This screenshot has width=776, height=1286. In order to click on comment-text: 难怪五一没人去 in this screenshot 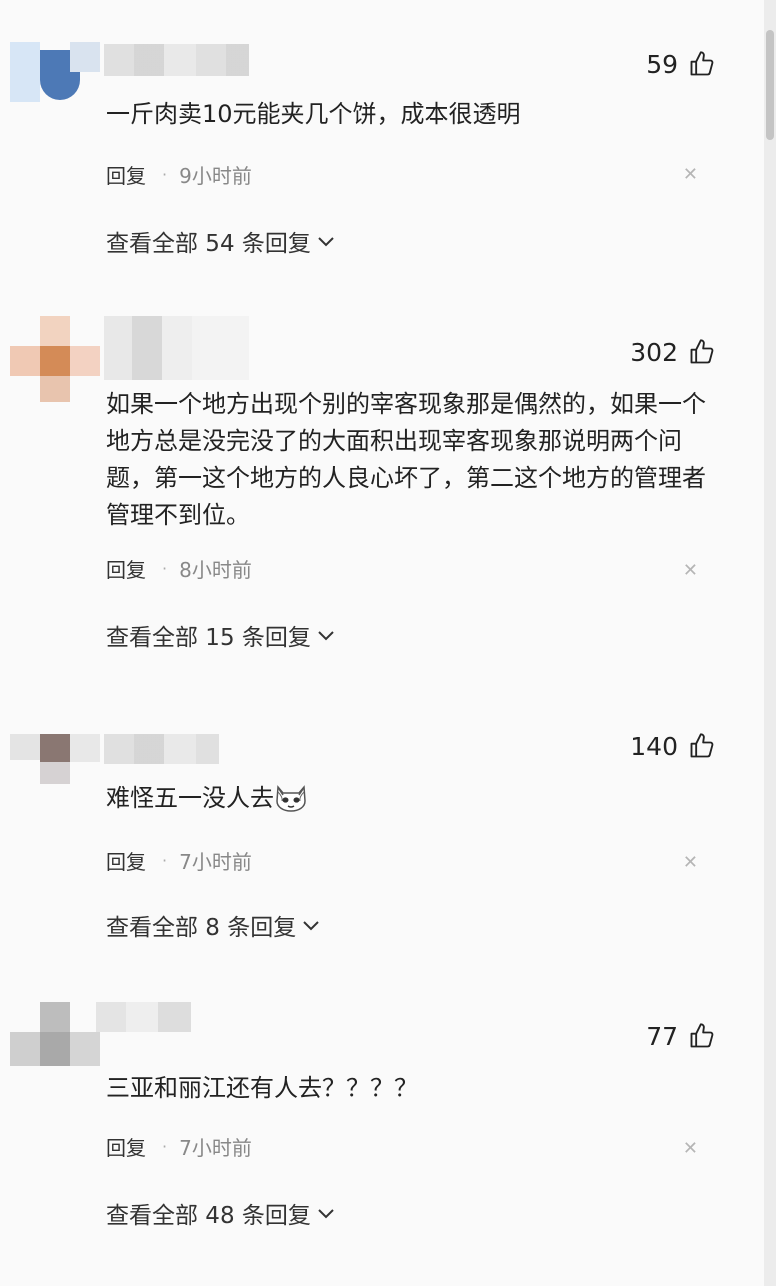, I will do `click(416, 798)`.